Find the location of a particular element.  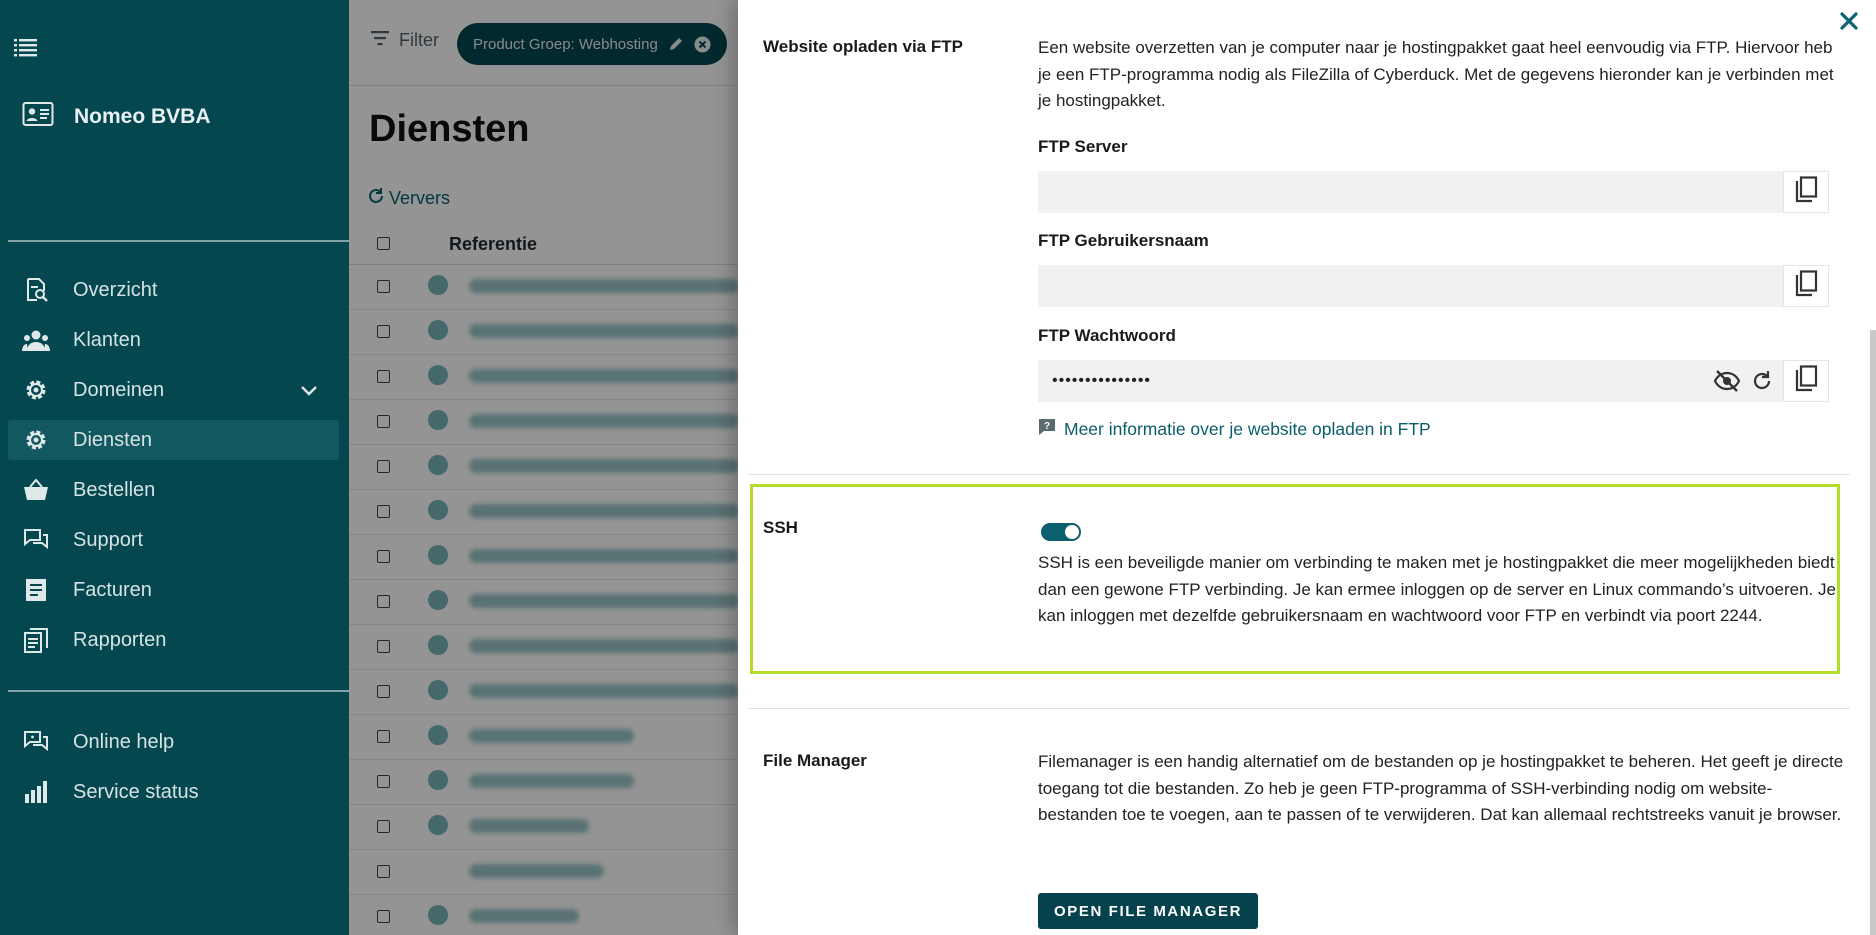

ftp-server-field is located at coordinates (1410, 192).